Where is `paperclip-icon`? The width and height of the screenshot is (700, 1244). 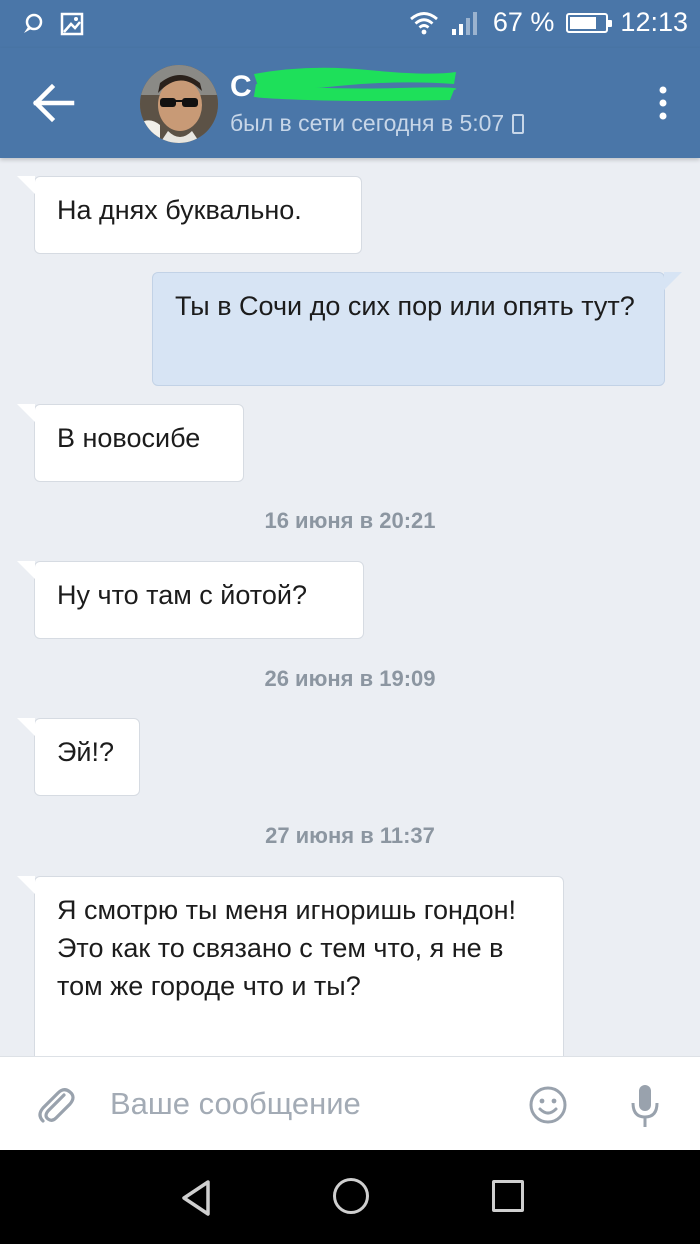
paperclip-icon is located at coordinates (56, 1105).